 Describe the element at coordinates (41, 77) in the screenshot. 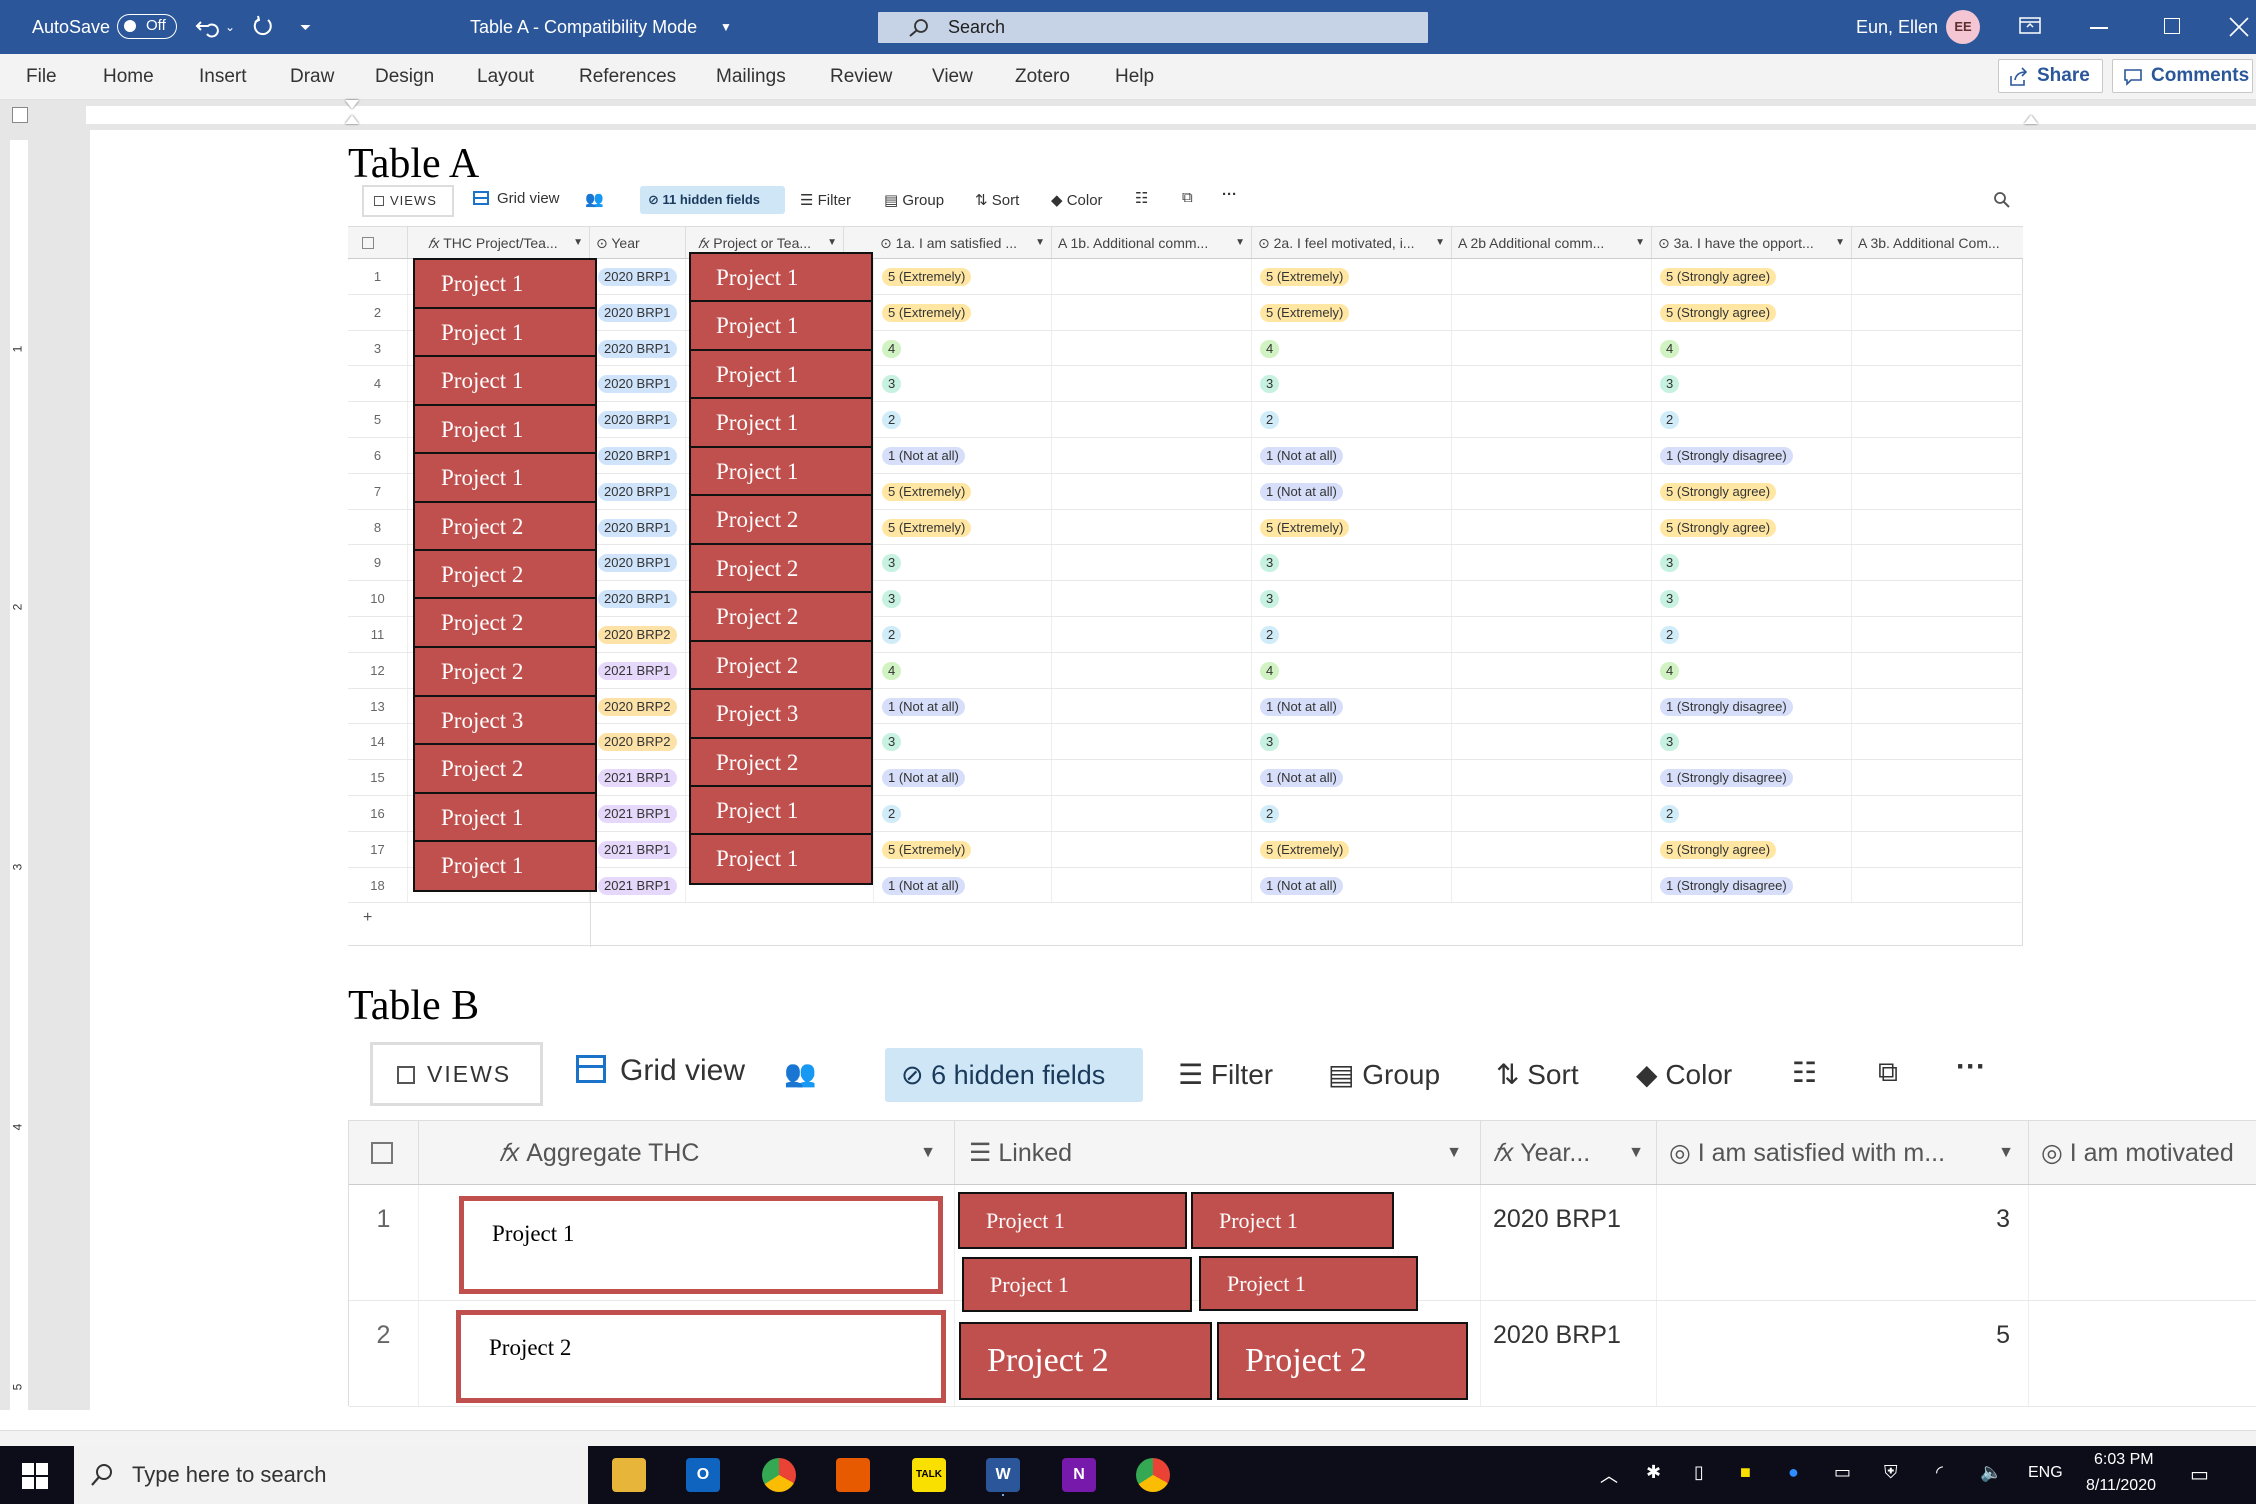

I see `menu-file: File` at that location.